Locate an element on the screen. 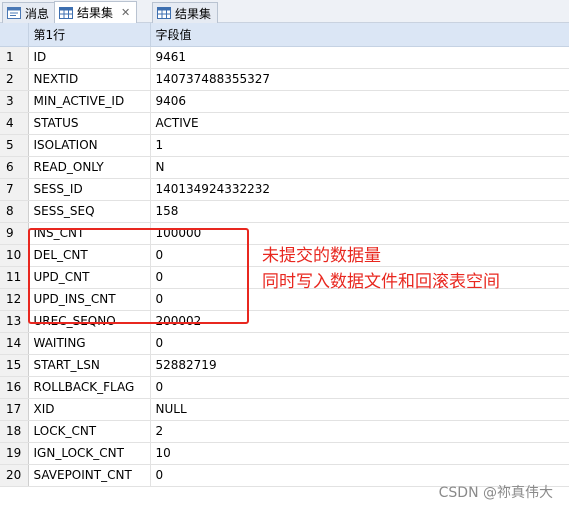 This screenshot has width=569, height=509. field-name-cell: UPD_CNT is located at coordinates (89, 277).